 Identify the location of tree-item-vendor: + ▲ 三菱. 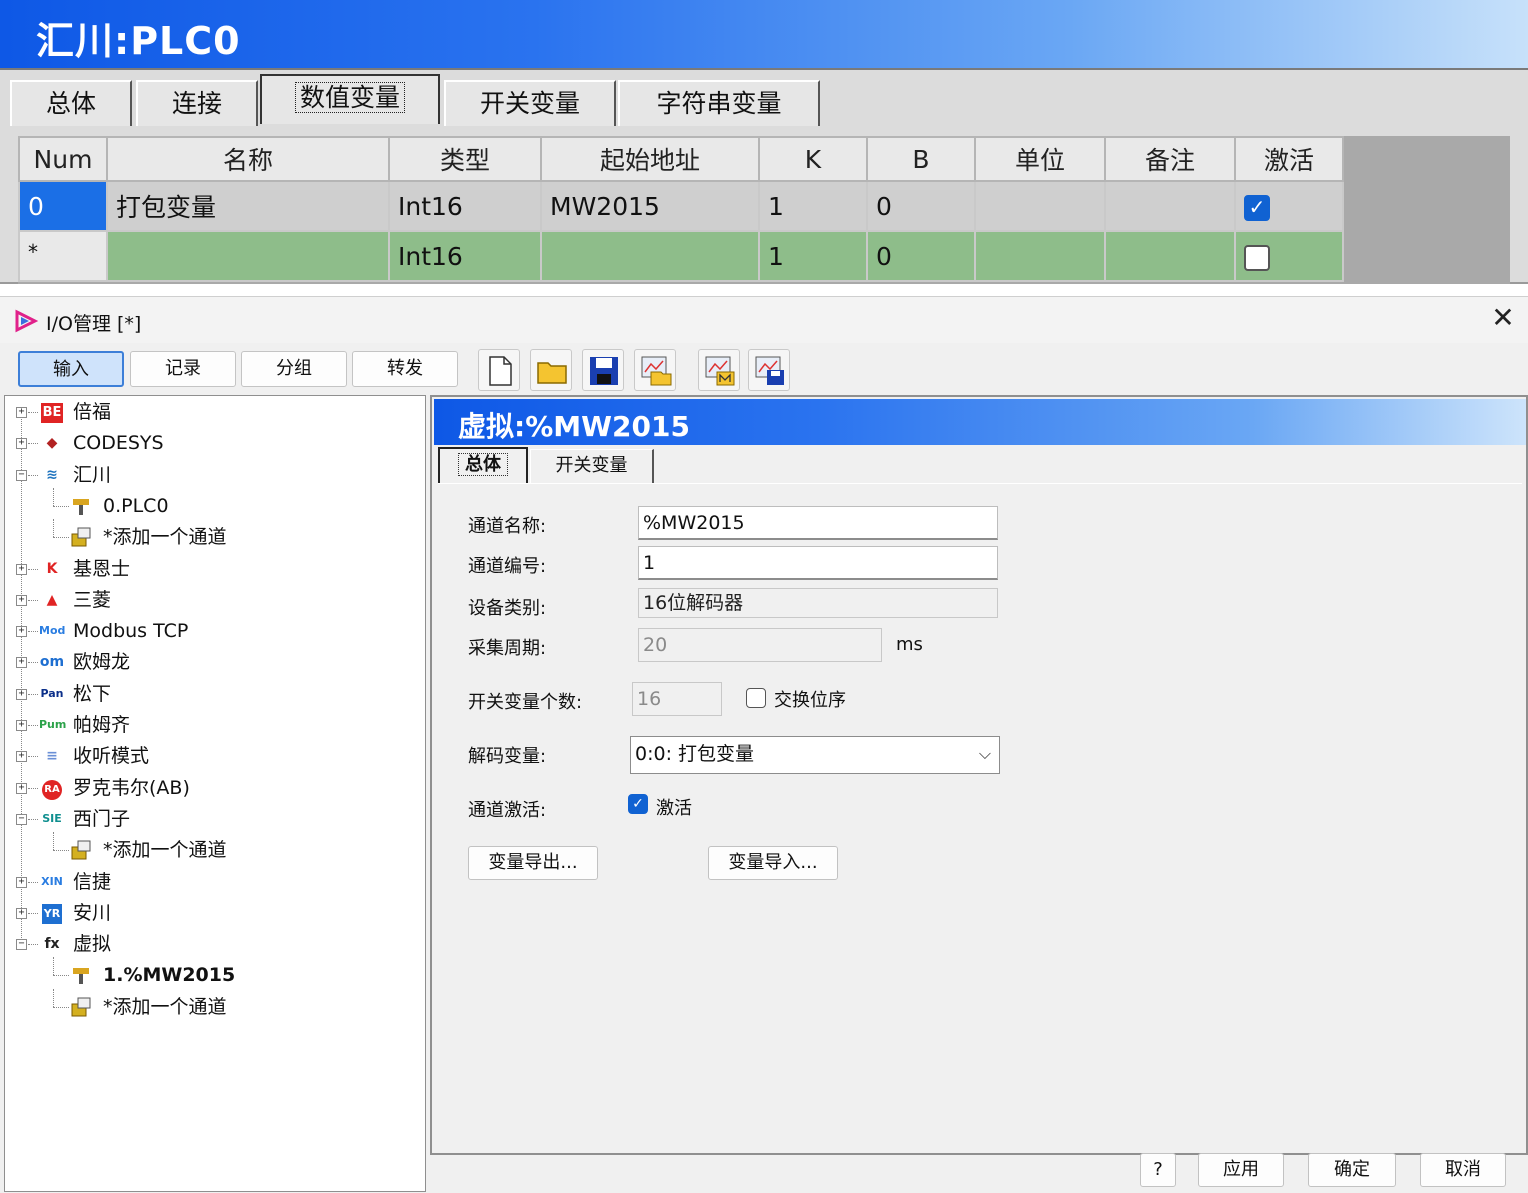
(214, 600).